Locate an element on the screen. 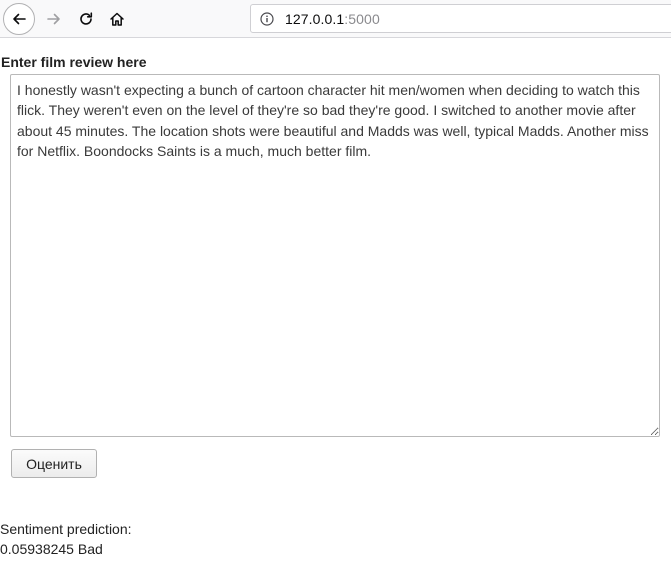 The width and height of the screenshot is (671, 567). sentiment-verdict: Bad is located at coordinates (90, 549).